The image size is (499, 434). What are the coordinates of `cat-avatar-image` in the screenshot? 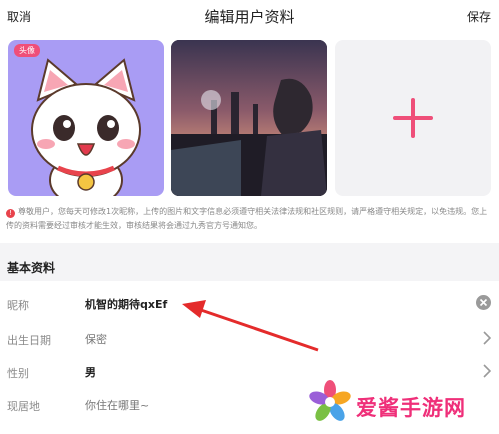 It's located at (86, 127).